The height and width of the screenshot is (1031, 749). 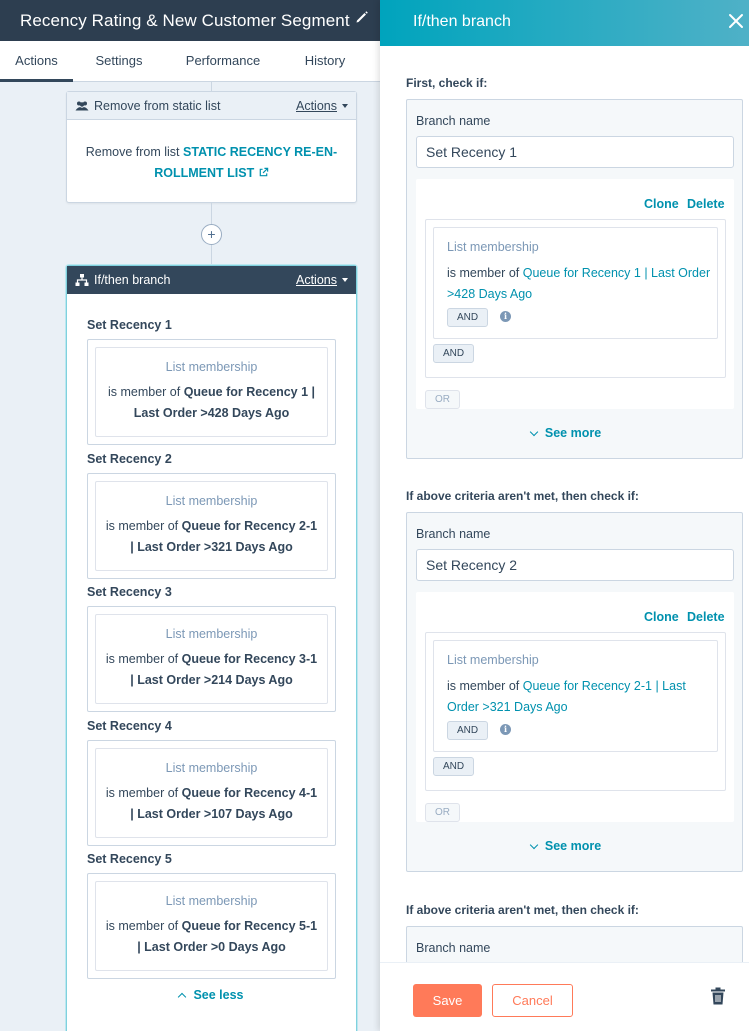 What do you see at coordinates (119, 61) in the screenshot?
I see `tab-settings: Settings` at bounding box center [119, 61].